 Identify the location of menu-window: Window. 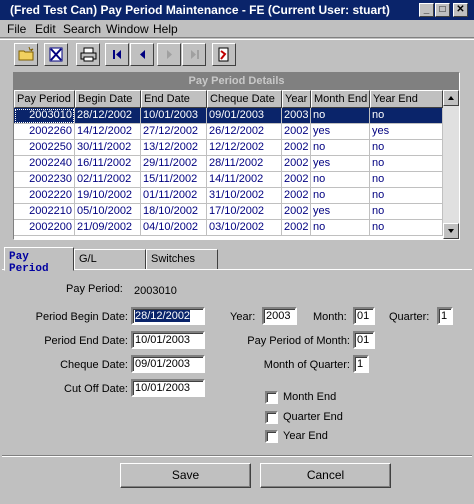
(127, 29).